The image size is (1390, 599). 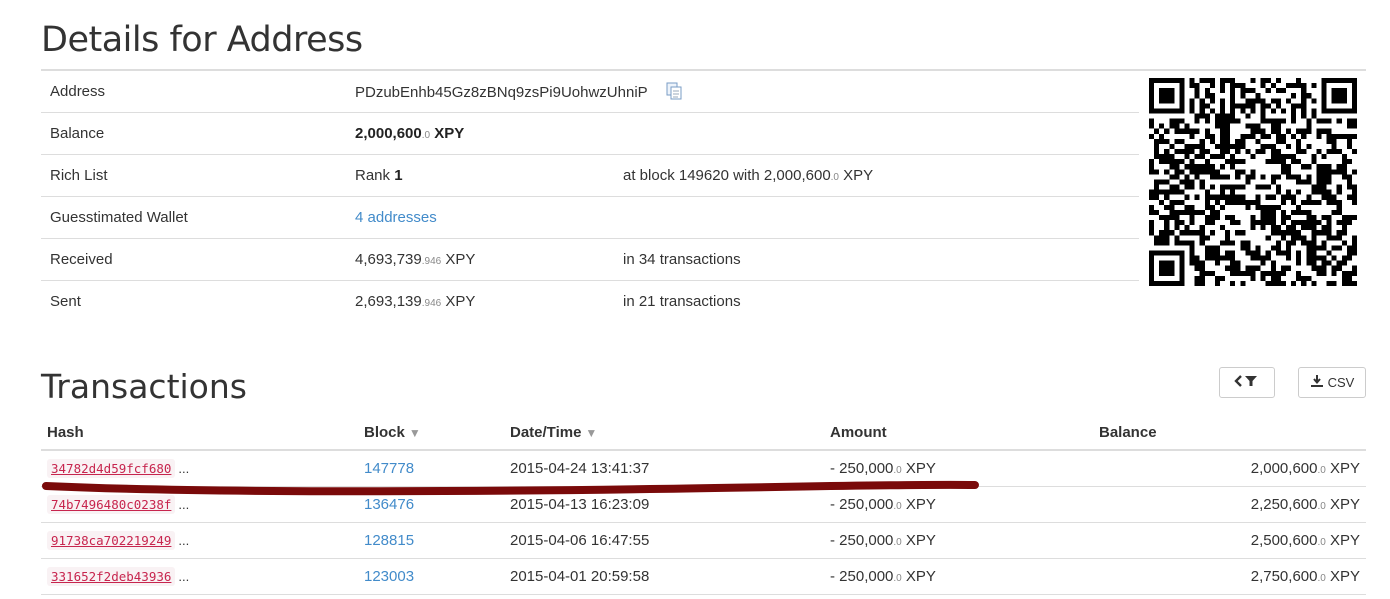 I want to click on received-main: 4,693,739, so click(x=388, y=259).